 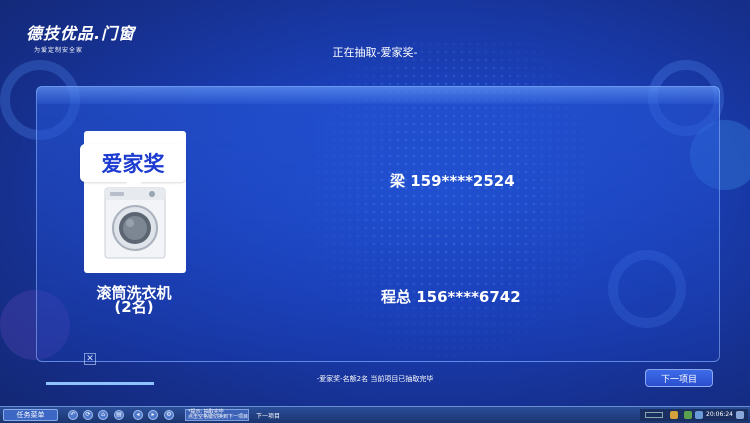 What do you see at coordinates (688, 415) in the screenshot?
I see `tray-network-icon` at bounding box center [688, 415].